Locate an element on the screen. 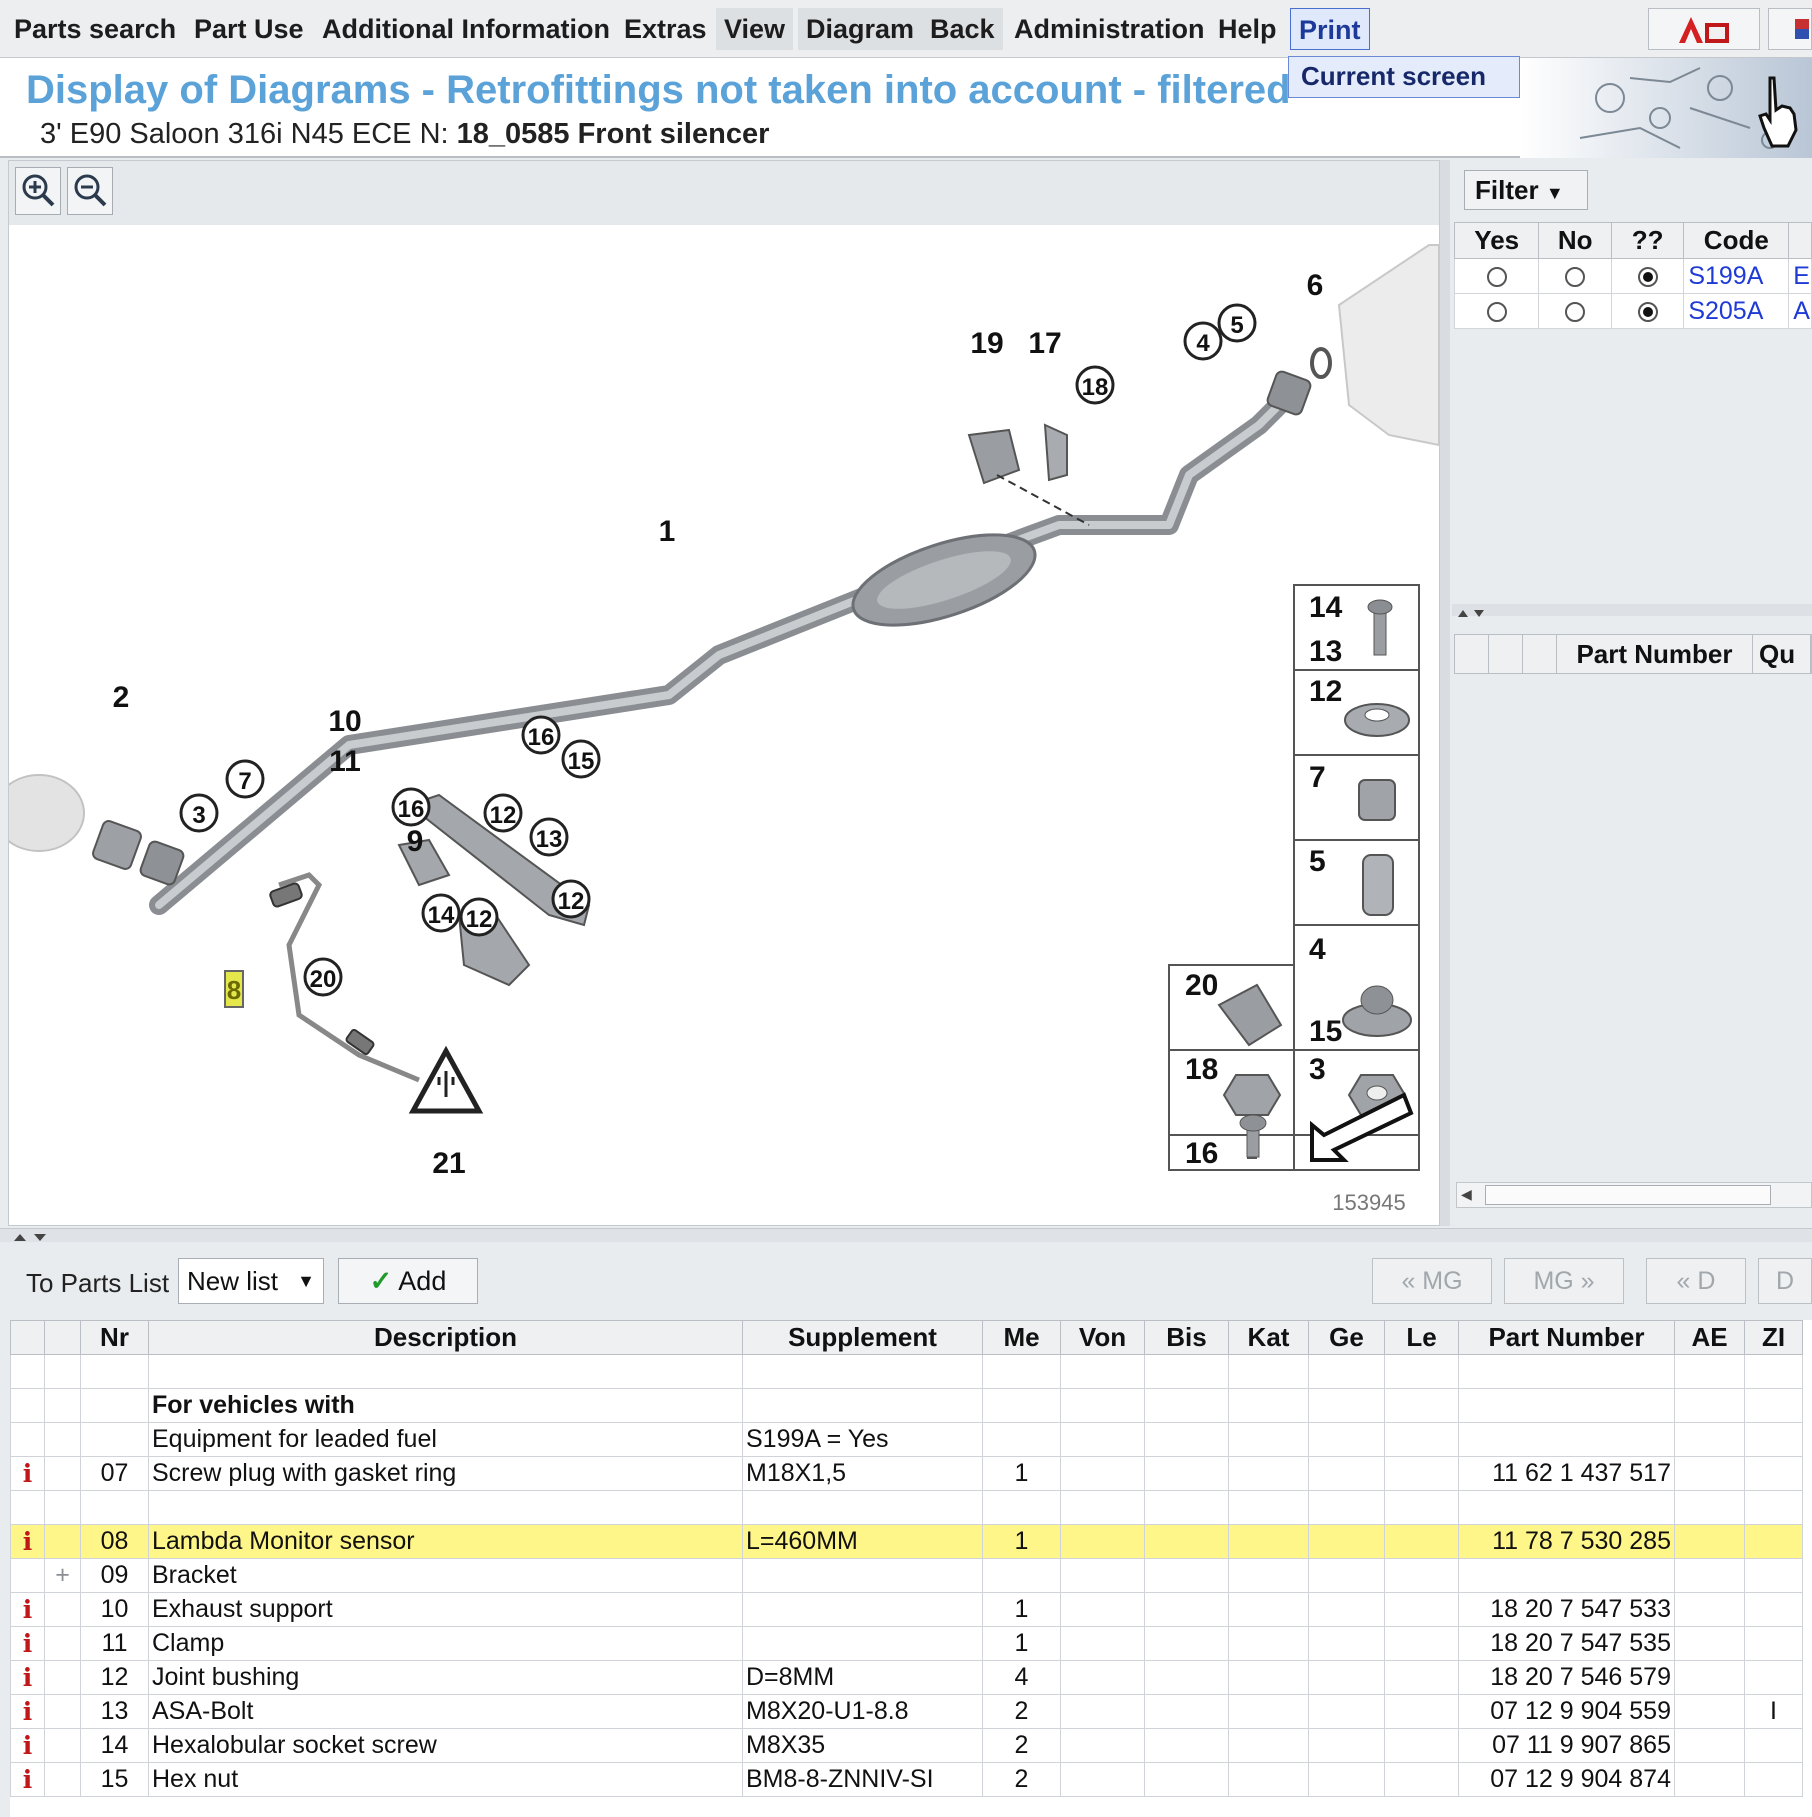 The height and width of the screenshot is (1817, 1812). menu-parts-search: Parts search is located at coordinates (95, 29).